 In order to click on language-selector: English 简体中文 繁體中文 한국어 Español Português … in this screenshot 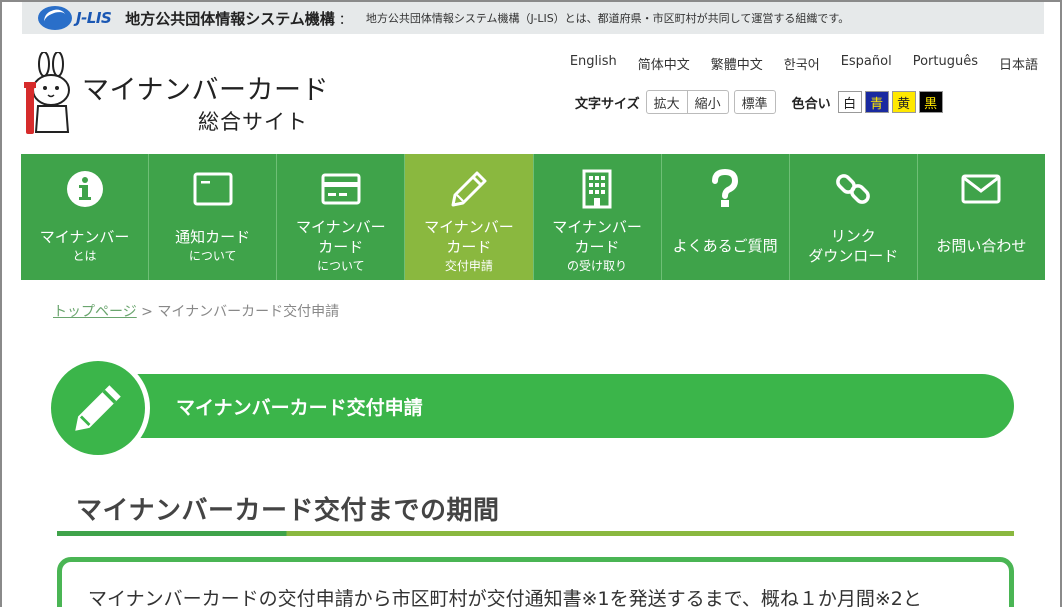, I will do `click(793, 63)`.